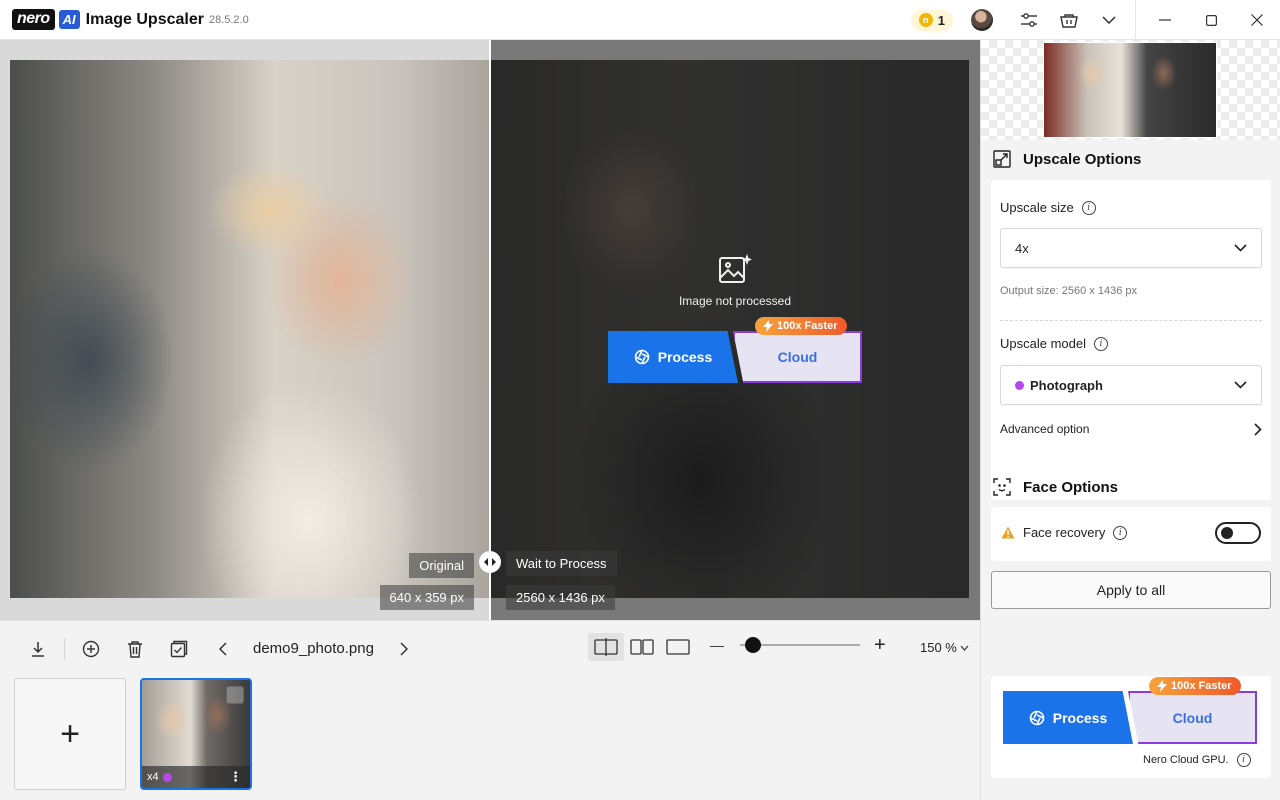 The height and width of the screenshot is (800, 1280). I want to click on next-file-icon, so click(404, 649).